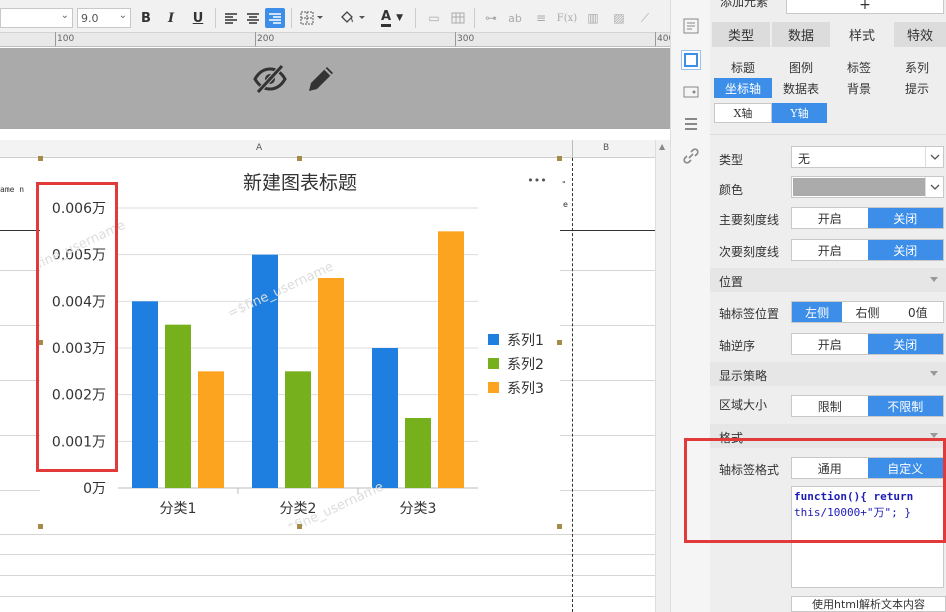 The width and height of the screenshot is (946, 612). What do you see at coordinates (804, 159) in the screenshot?
I see `axis-type-value: 无` at bounding box center [804, 159].